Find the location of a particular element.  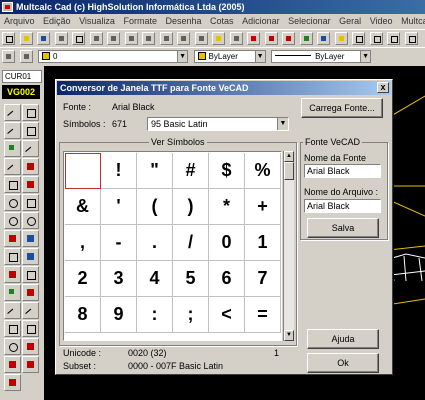

image-tool-icon is located at coordinates (30, 238).